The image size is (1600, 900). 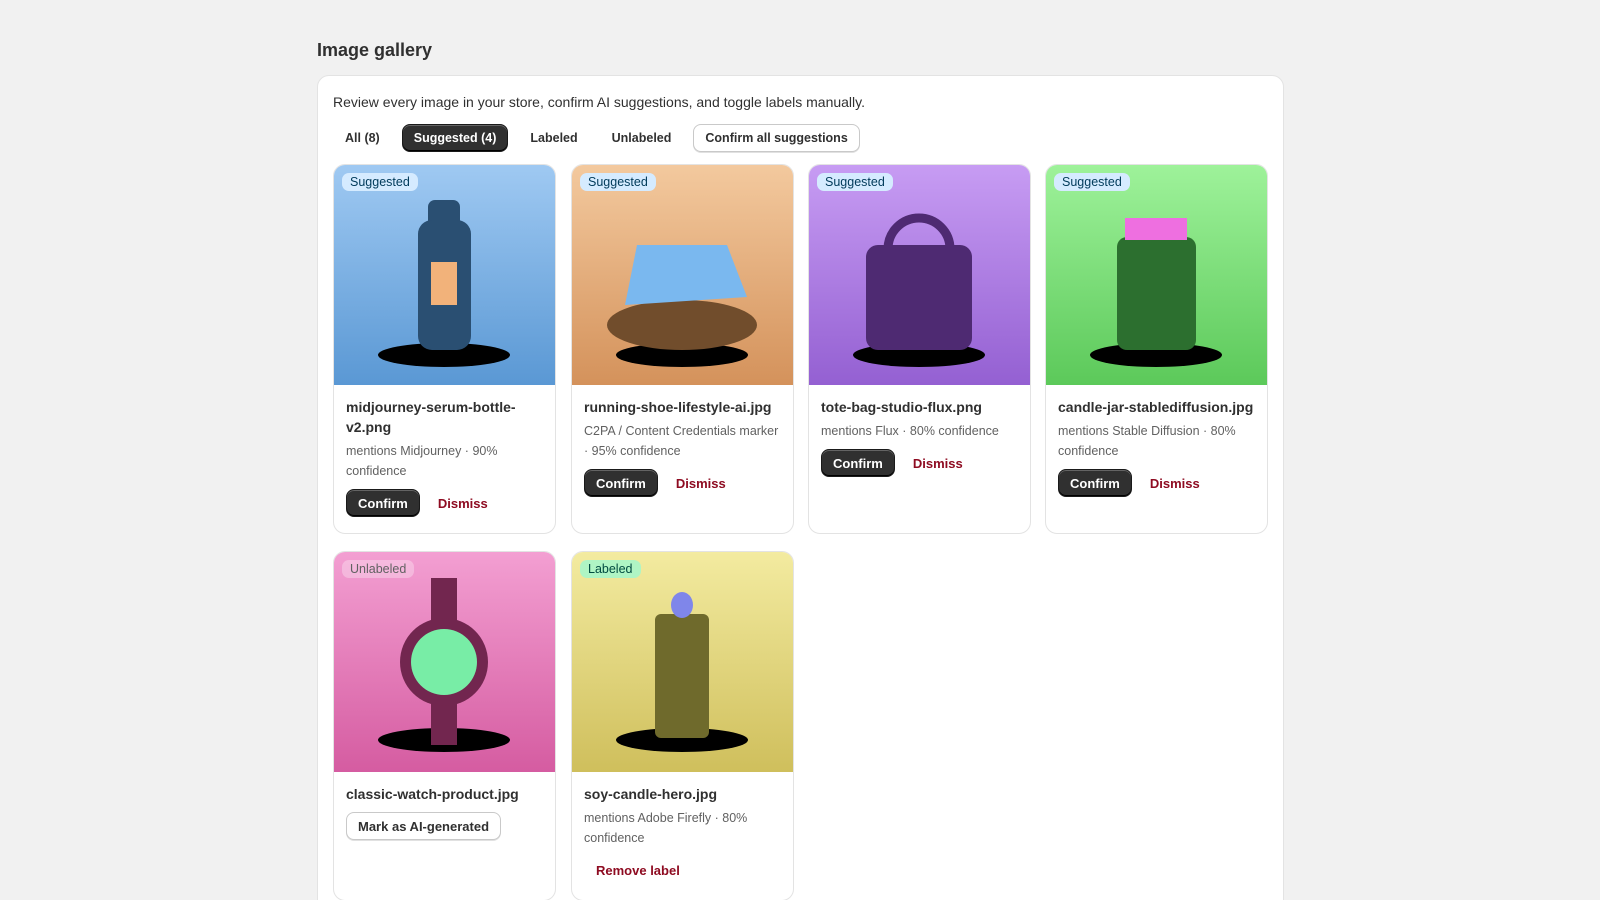 What do you see at coordinates (651, 794) in the screenshot?
I see `file-name: soy-candle-hero.jpg` at bounding box center [651, 794].